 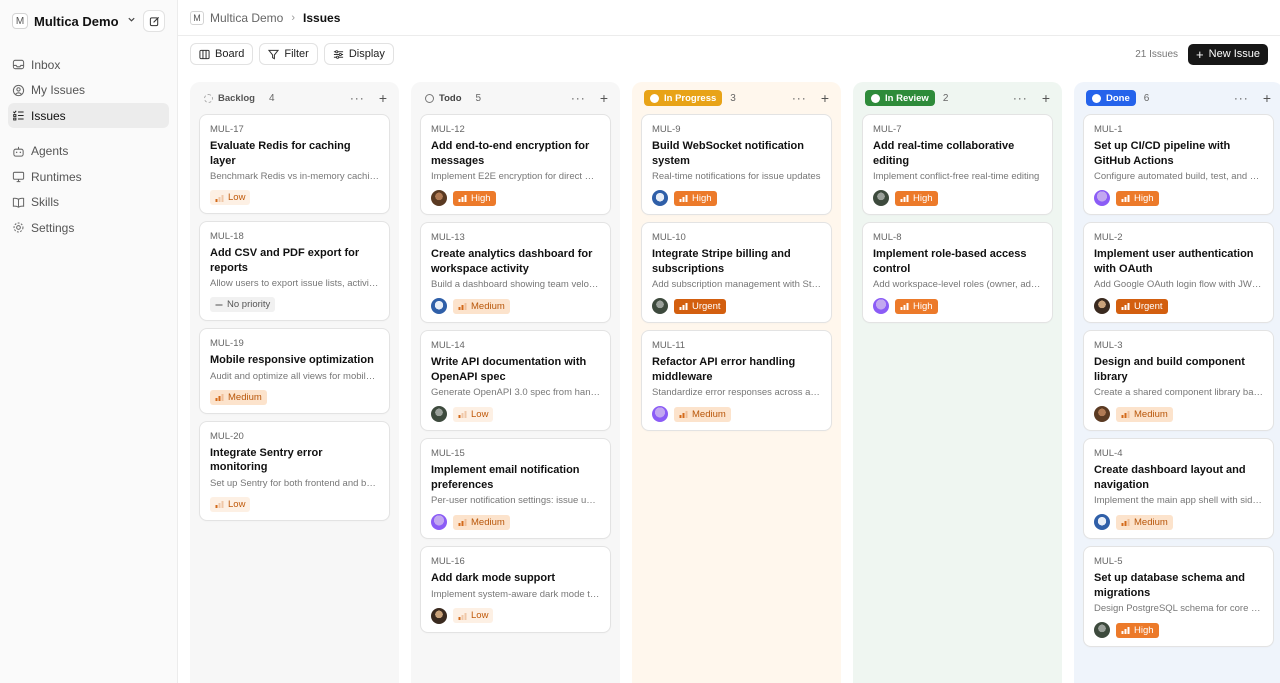 What do you see at coordinates (88, 151) in the screenshot?
I see `sidebar-item-agents: Agents` at bounding box center [88, 151].